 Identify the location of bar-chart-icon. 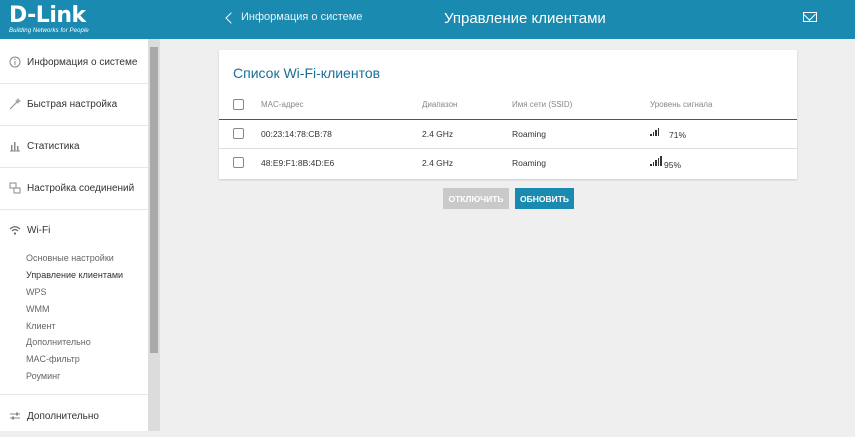
(15, 146).